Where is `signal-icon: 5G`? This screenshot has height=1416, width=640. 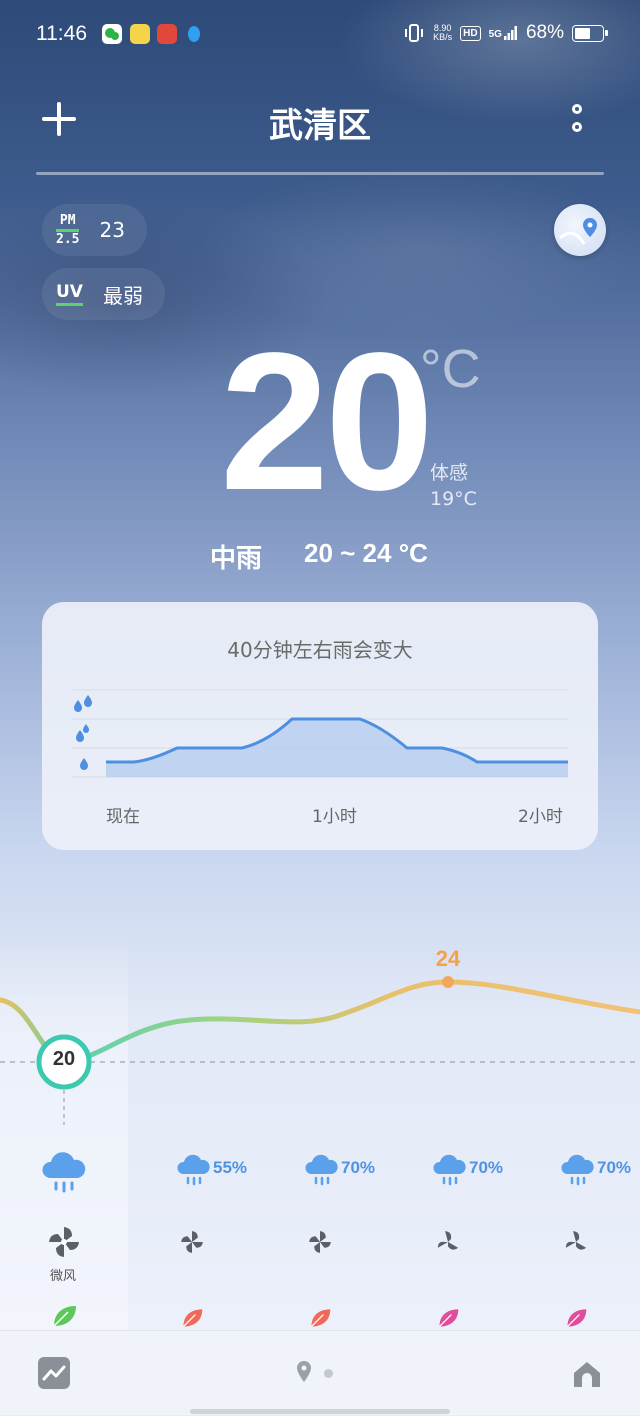
signal-icon: 5G is located at coordinates (503, 33).